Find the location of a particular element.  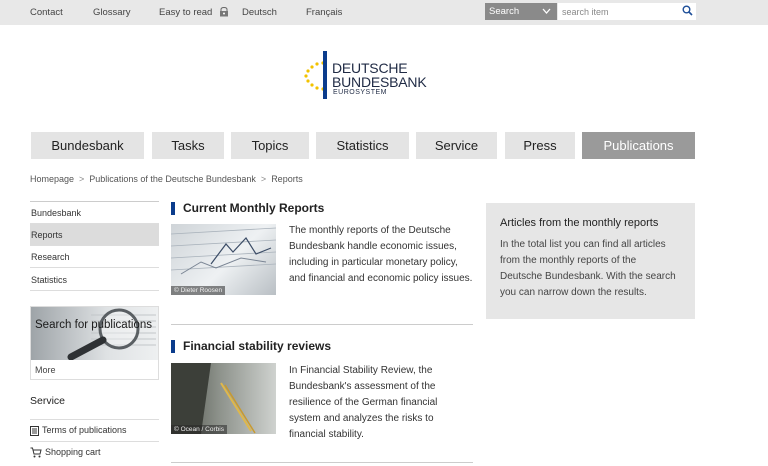

article-title-financial-stability: Financial stability reviews is located at coordinates (257, 346).